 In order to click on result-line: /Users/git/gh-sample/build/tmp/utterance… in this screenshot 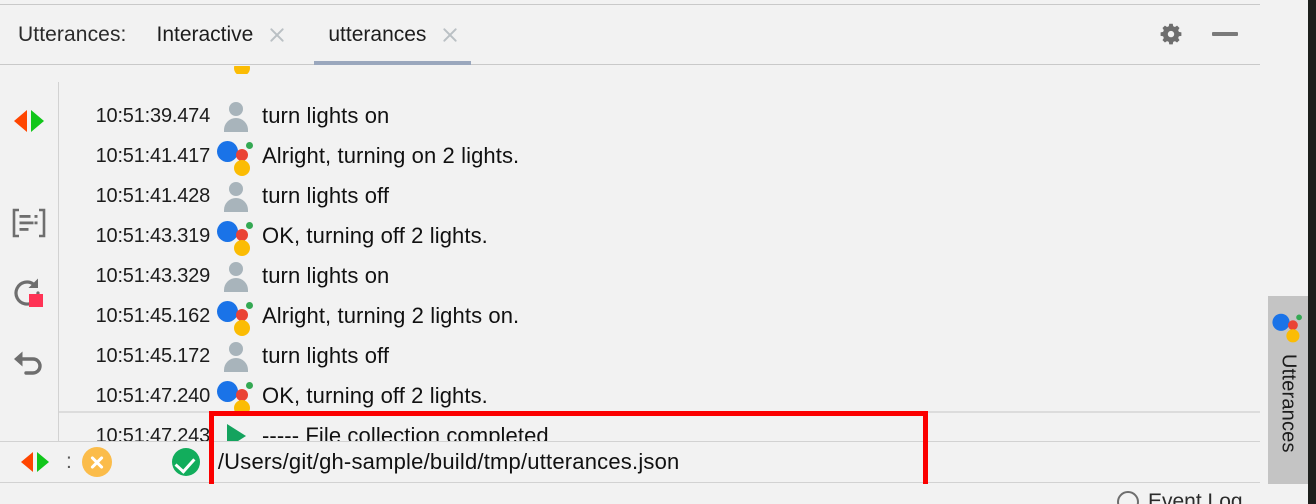, I will do `click(425, 462)`.